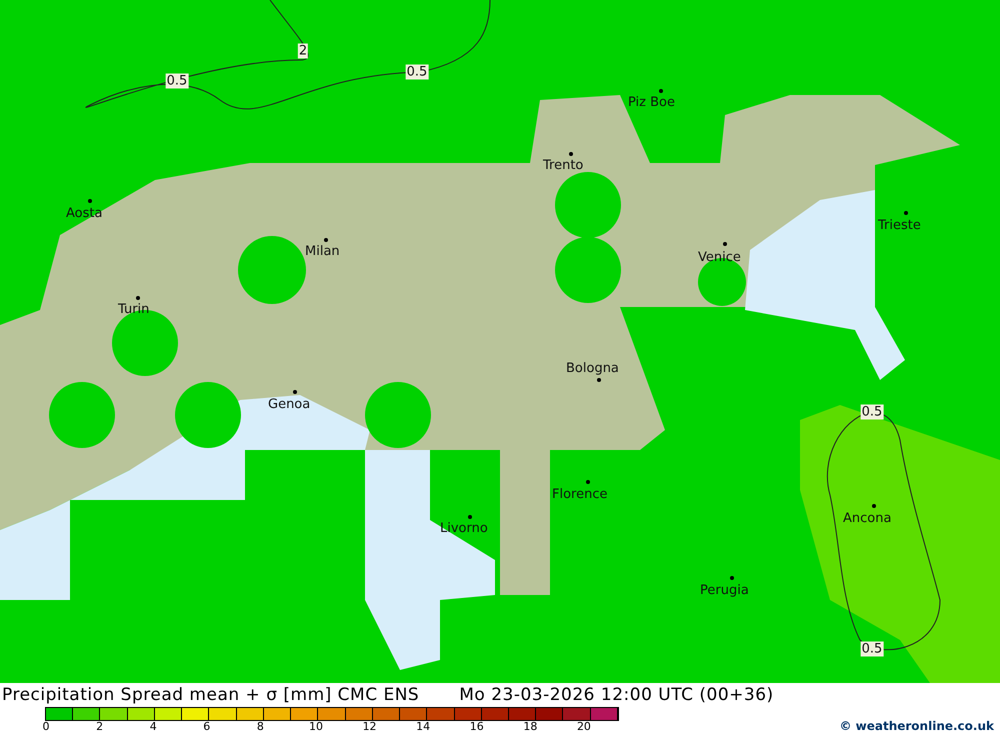 This screenshot has width=1000, height=733. I want to click on city-label: Florence, so click(580, 494).